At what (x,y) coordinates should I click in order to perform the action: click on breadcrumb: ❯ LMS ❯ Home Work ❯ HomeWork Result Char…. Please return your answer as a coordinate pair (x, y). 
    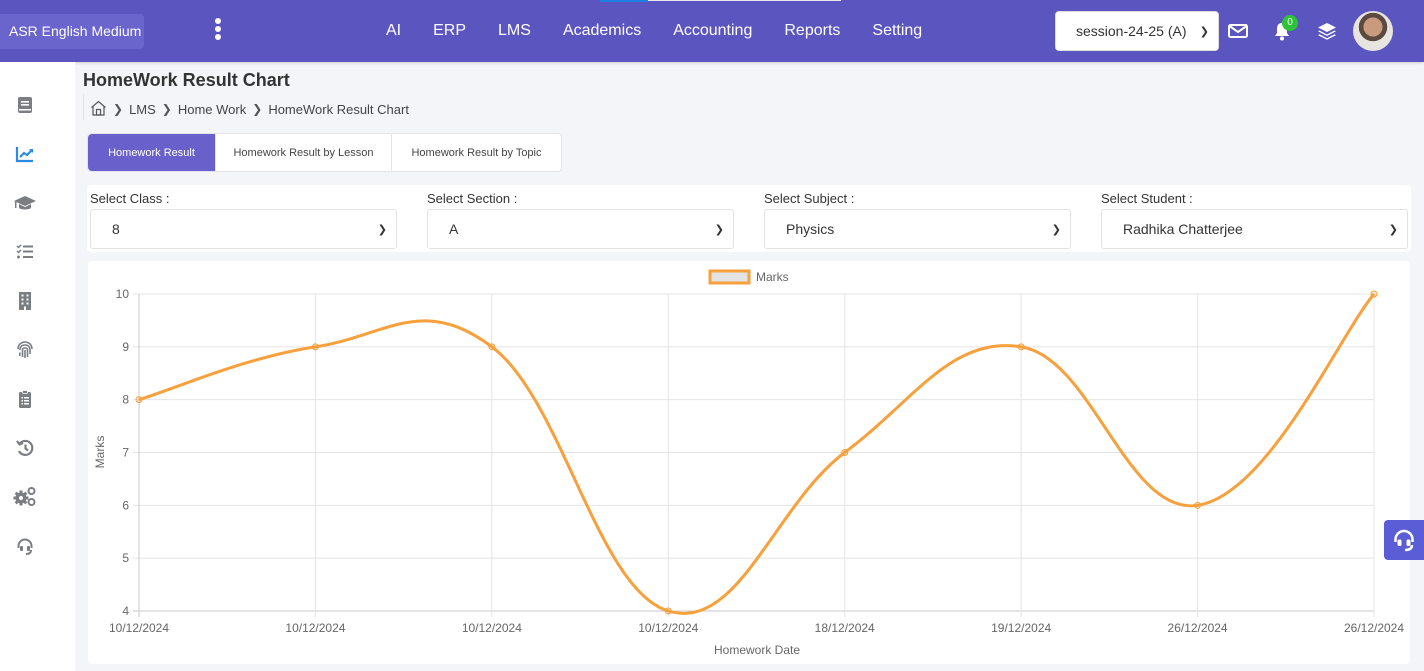
    Looking at the image, I should click on (249, 109).